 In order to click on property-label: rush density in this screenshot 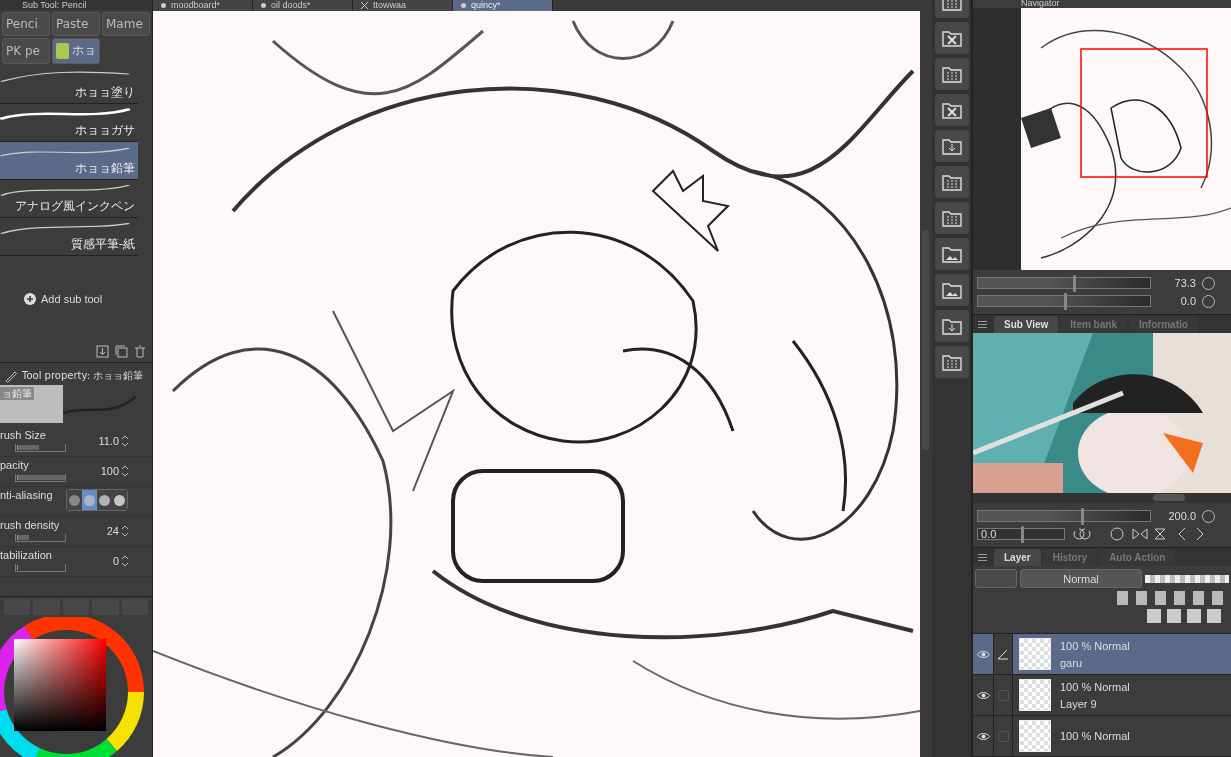, I will do `click(30, 525)`.